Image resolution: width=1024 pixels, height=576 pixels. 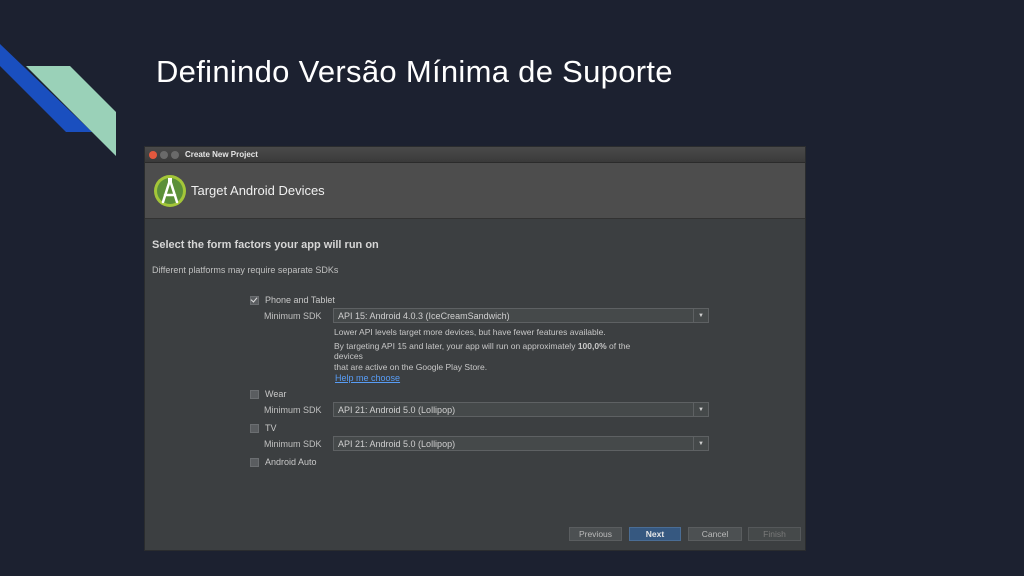 I want to click on wizard-title: Target Android Devices, so click(x=258, y=190).